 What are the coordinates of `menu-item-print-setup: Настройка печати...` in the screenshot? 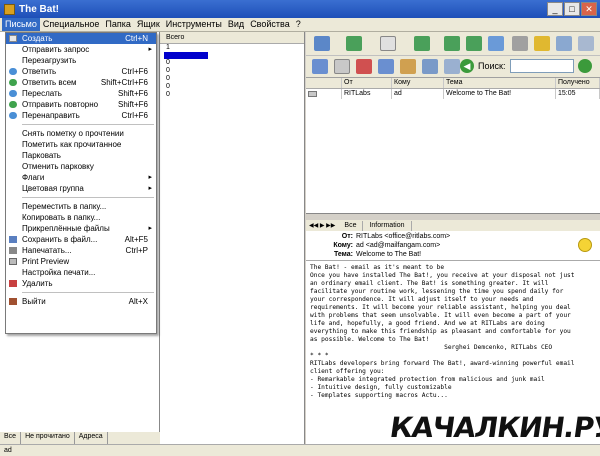 It's located at (81, 272).